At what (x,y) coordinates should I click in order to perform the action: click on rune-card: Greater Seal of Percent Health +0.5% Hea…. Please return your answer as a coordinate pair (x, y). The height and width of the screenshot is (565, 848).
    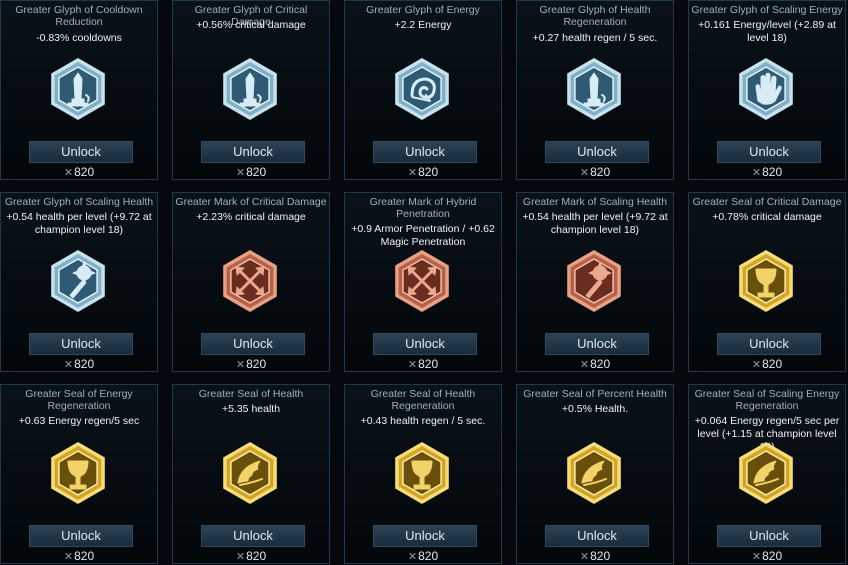
    Looking at the image, I should click on (595, 474).